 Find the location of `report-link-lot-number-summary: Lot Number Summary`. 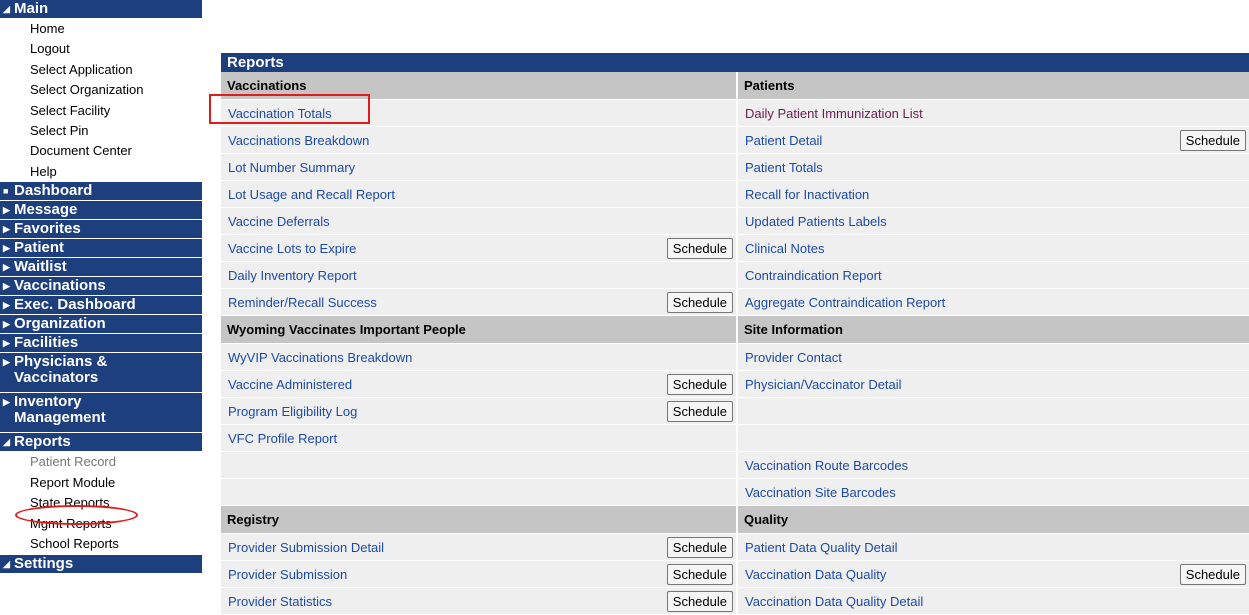

report-link-lot-number-summary: Lot Number Summary is located at coordinates (291, 167).